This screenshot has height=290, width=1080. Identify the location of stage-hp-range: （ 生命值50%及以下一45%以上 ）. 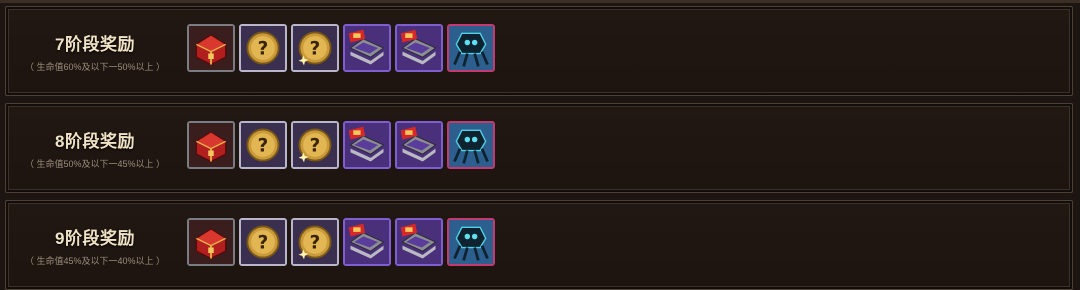
(95, 163).